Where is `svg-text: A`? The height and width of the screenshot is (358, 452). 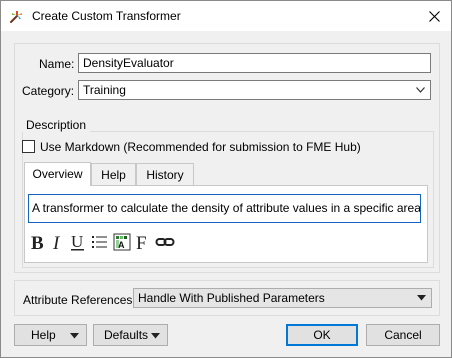 svg-text: A is located at coordinates (121, 245).